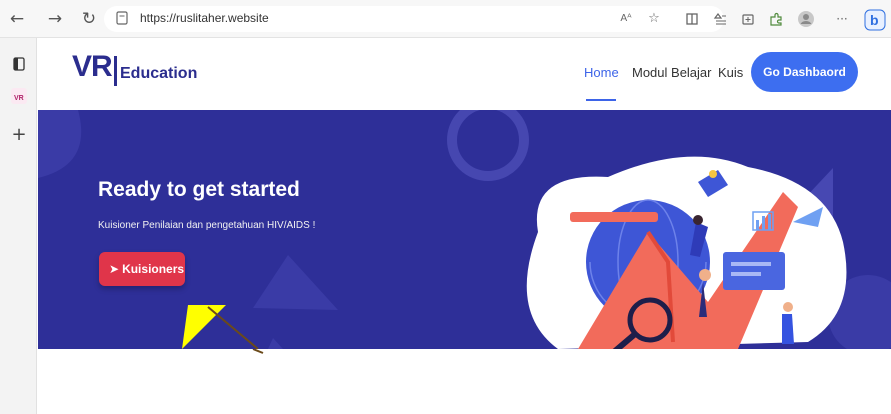  What do you see at coordinates (158, 74) in the screenshot?
I see `logo-education-text: Education` at bounding box center [158, 74].